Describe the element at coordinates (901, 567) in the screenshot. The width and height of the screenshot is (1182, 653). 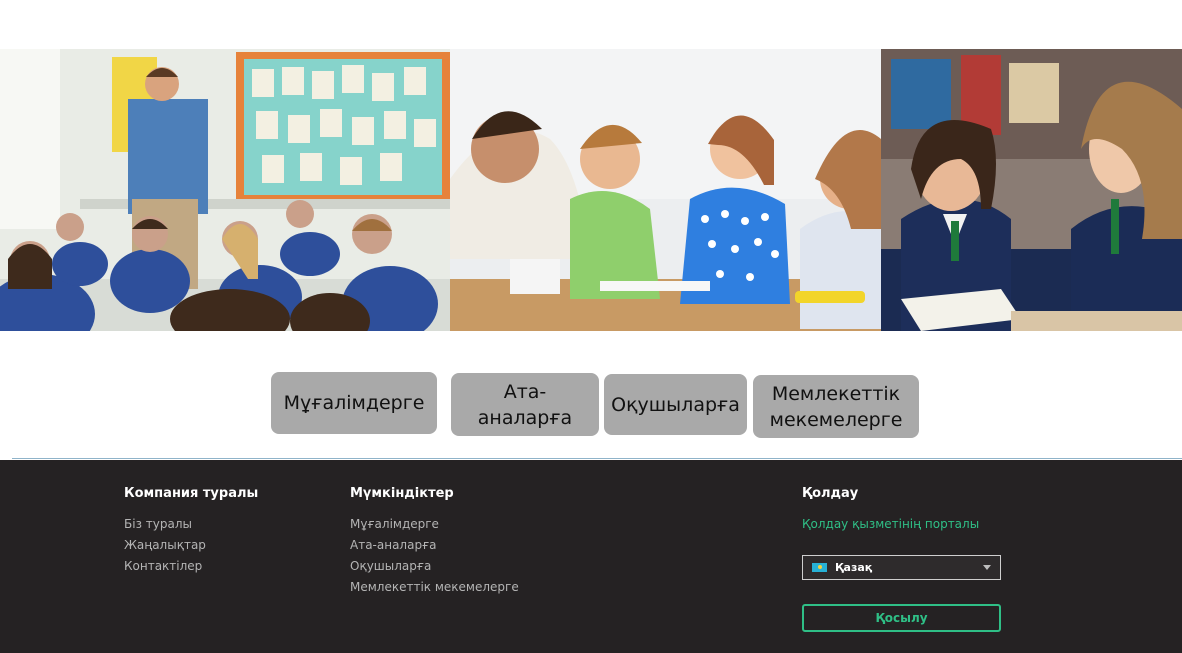
I see `language-select: Қазақ` at that location.